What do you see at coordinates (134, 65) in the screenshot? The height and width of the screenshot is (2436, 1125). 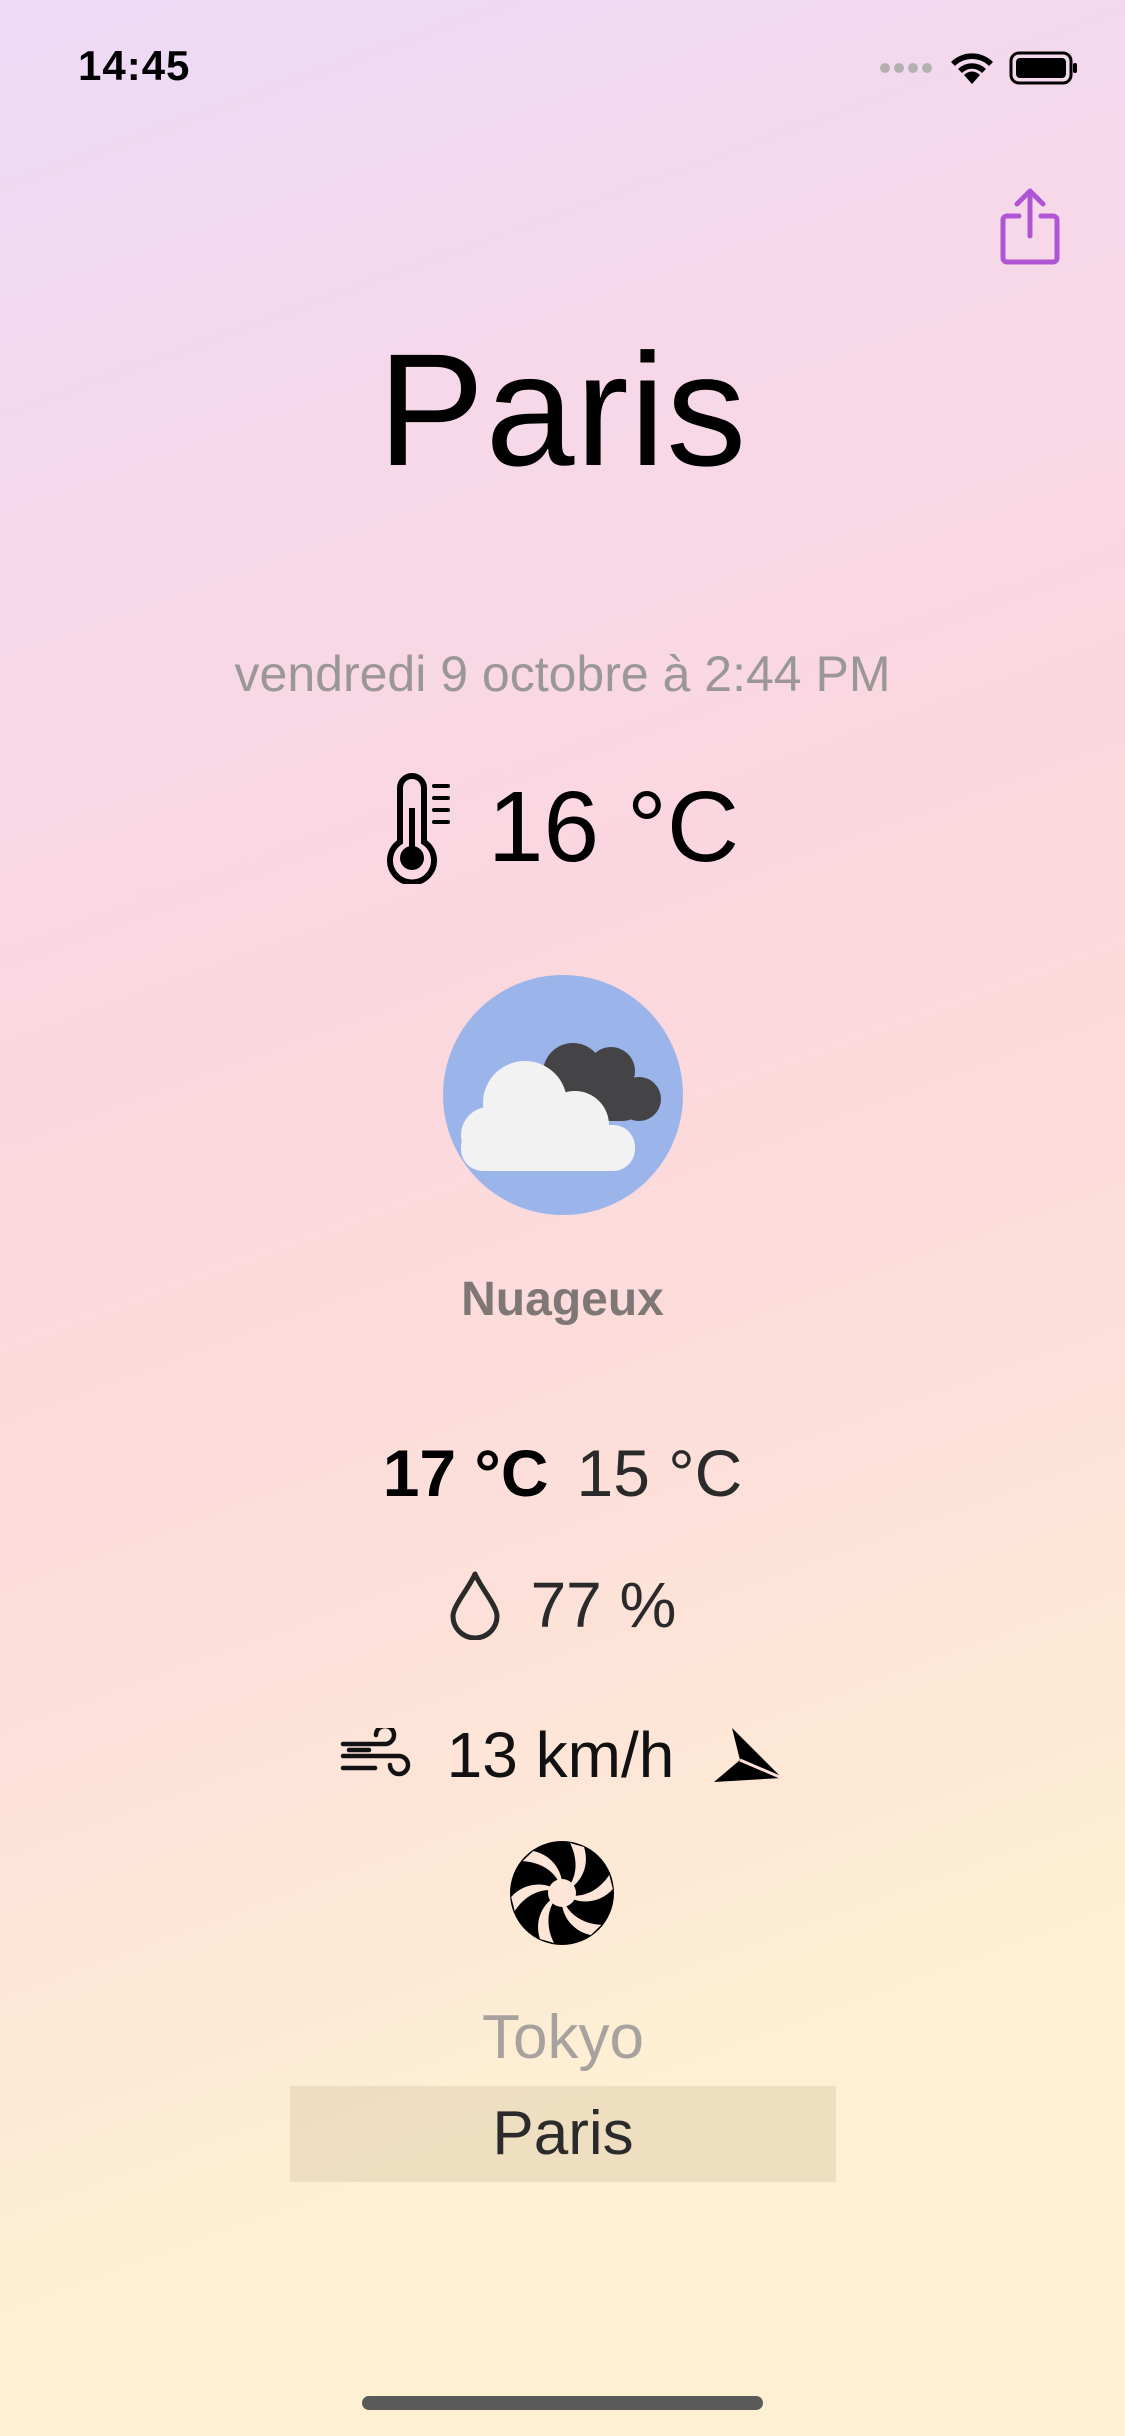 I see `status-time: 14:45` at bounding box center [134, 65].